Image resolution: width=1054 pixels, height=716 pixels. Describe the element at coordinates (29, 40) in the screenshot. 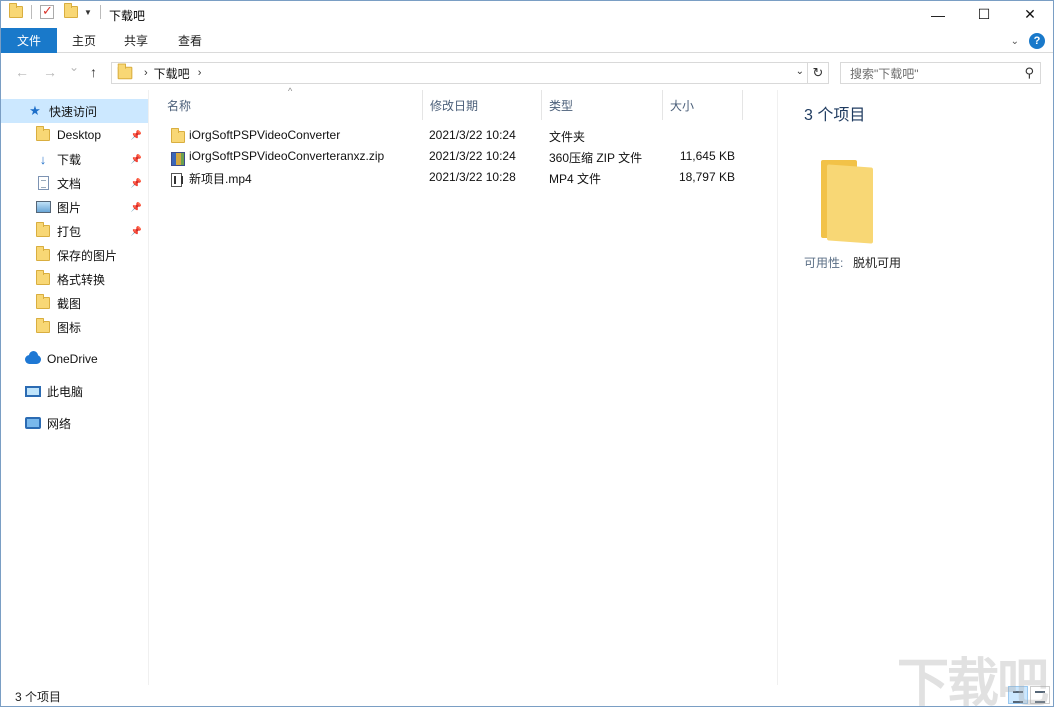

I see `tab-file: 文件` at that location.